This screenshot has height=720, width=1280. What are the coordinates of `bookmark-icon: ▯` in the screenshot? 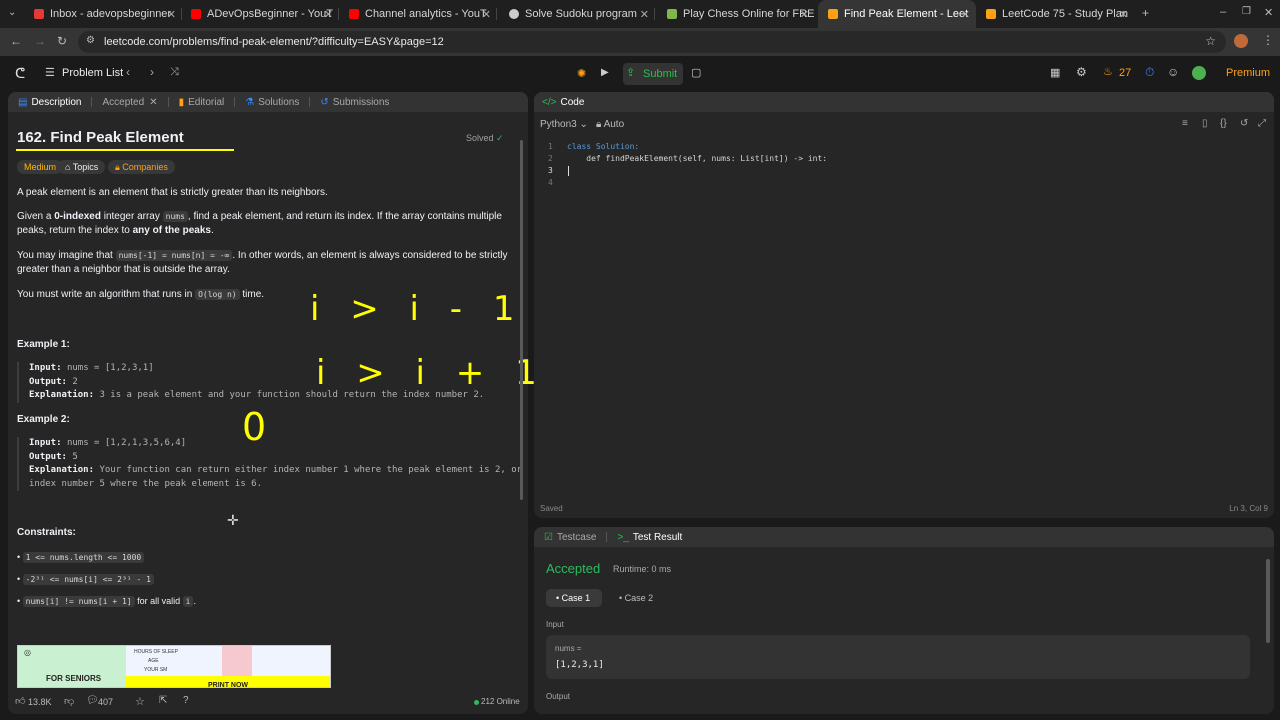 It's located at (1205, 123).